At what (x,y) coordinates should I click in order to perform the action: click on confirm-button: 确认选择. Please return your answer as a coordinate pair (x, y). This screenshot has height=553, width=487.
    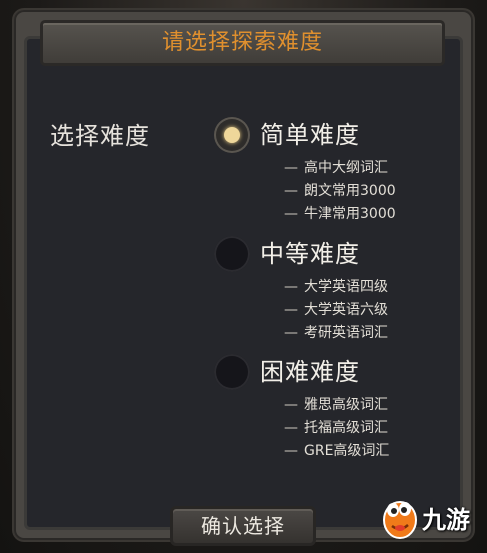
    Looking at the image, I should click on (243, 526).